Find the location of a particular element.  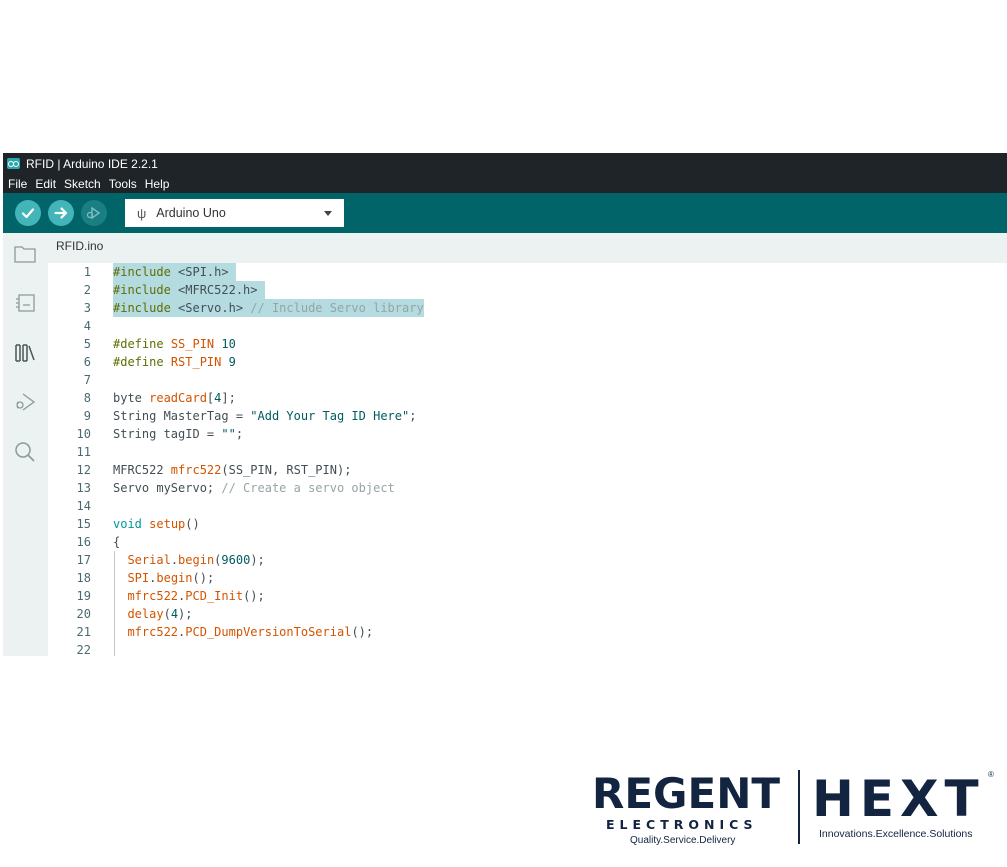

code-line: 2 #include <MFRC522.h> is located at coordinates (527, 290).